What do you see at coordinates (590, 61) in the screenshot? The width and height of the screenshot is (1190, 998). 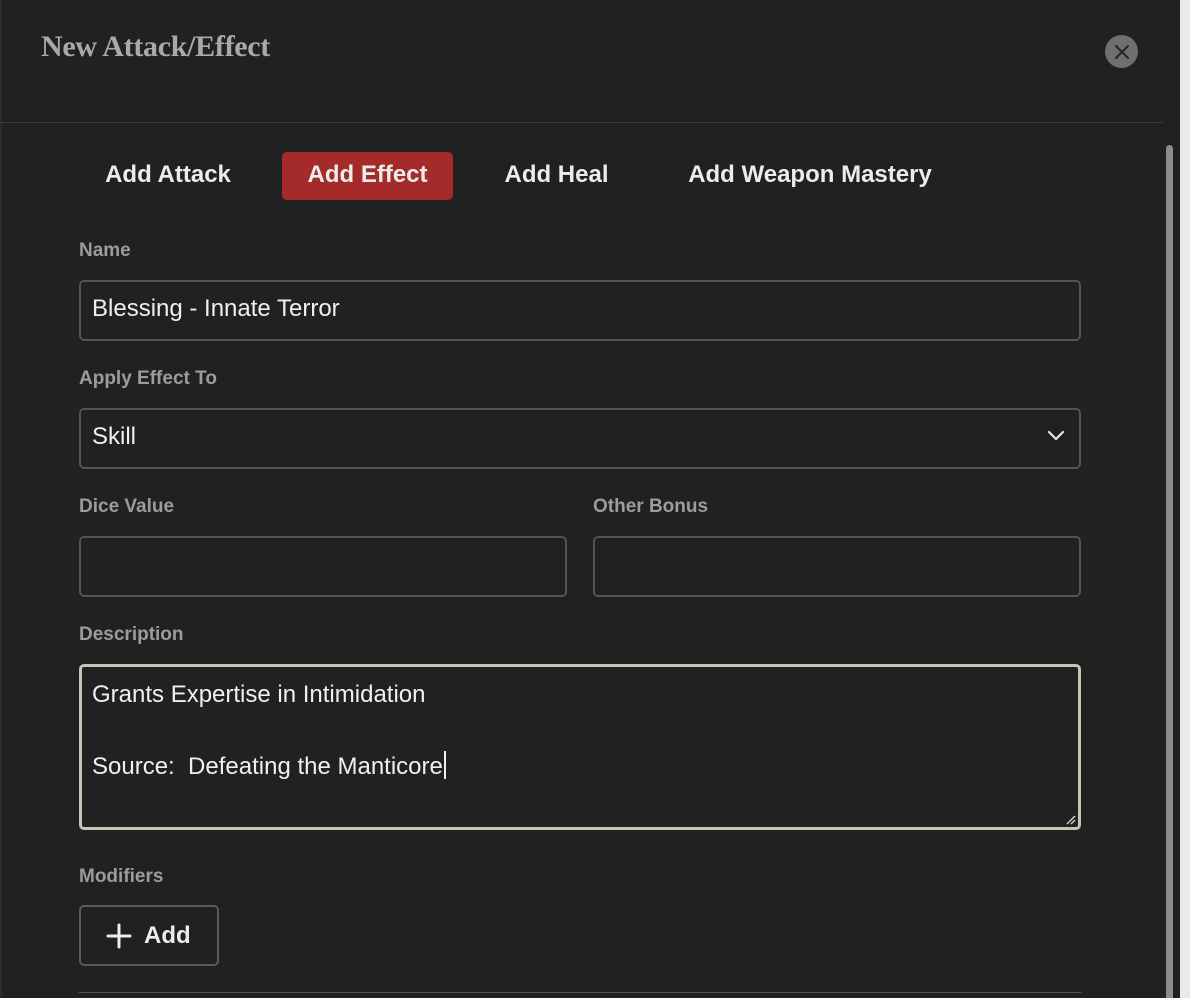 I see `dialog-header: New Attack/Effect` at bounding box center [590, 61].